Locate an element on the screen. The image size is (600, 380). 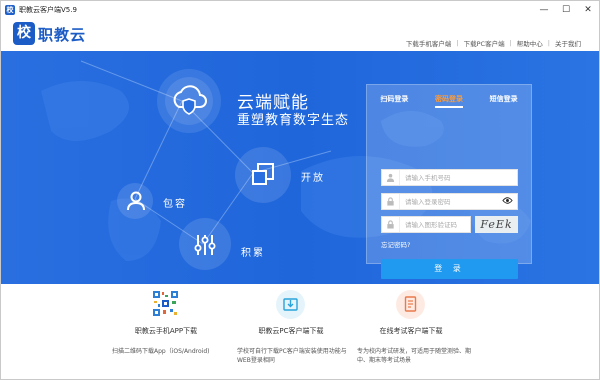
tab-qr-login: 扫码登录 is located at coordinates (394, 101).